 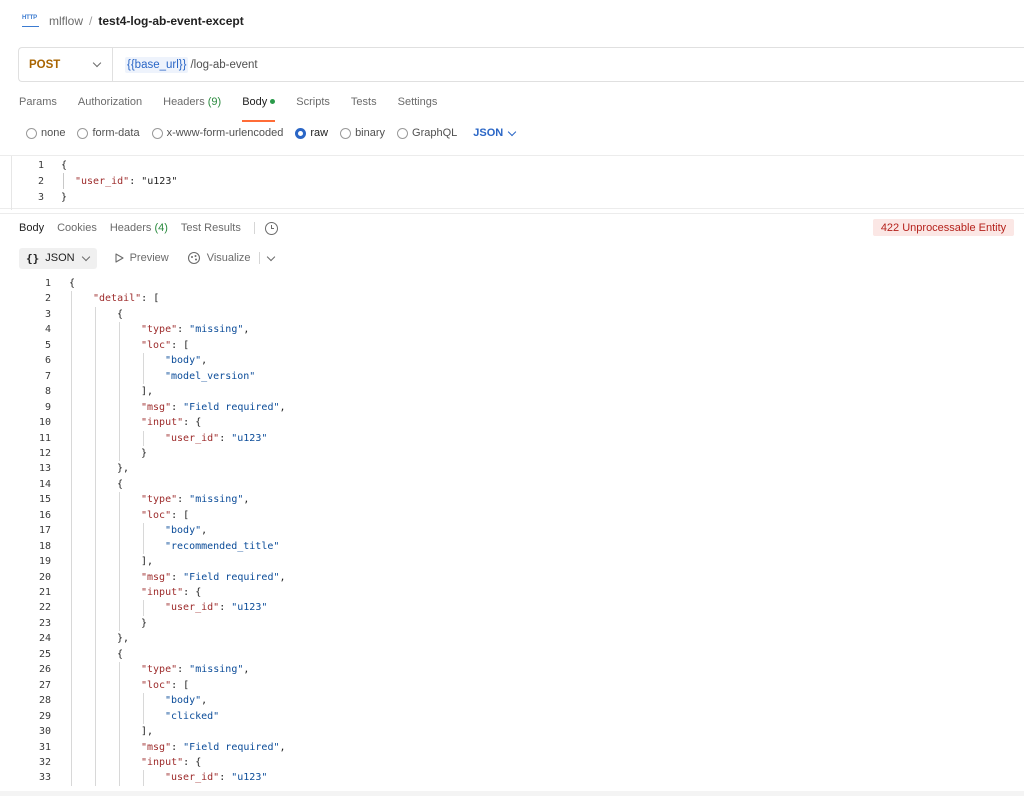 I want to click on line-number: 19, so click(x=44, y=562).